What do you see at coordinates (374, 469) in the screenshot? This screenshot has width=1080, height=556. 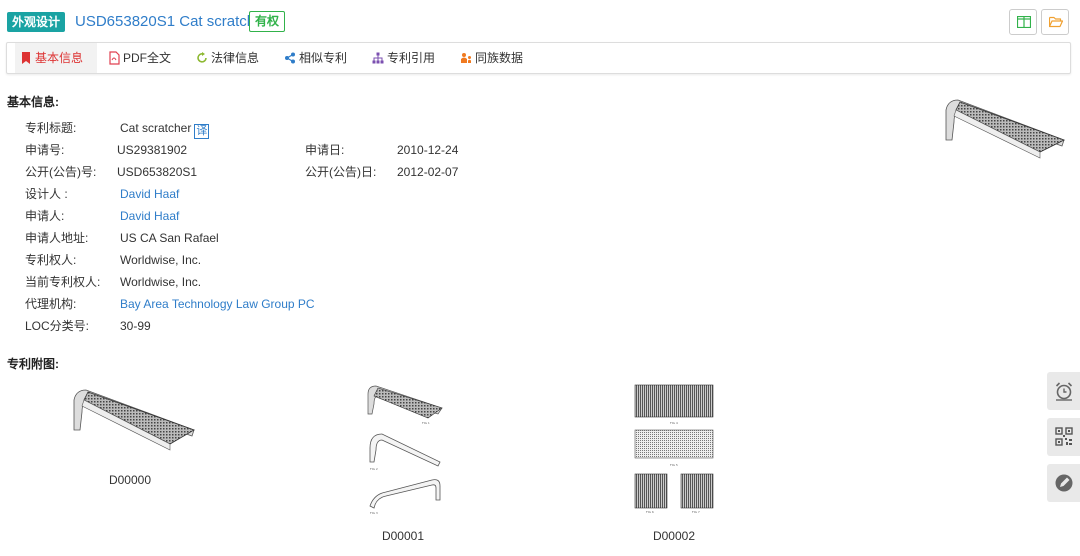 I see `svg-text: FIG 2` at bounding box center [374, 469].